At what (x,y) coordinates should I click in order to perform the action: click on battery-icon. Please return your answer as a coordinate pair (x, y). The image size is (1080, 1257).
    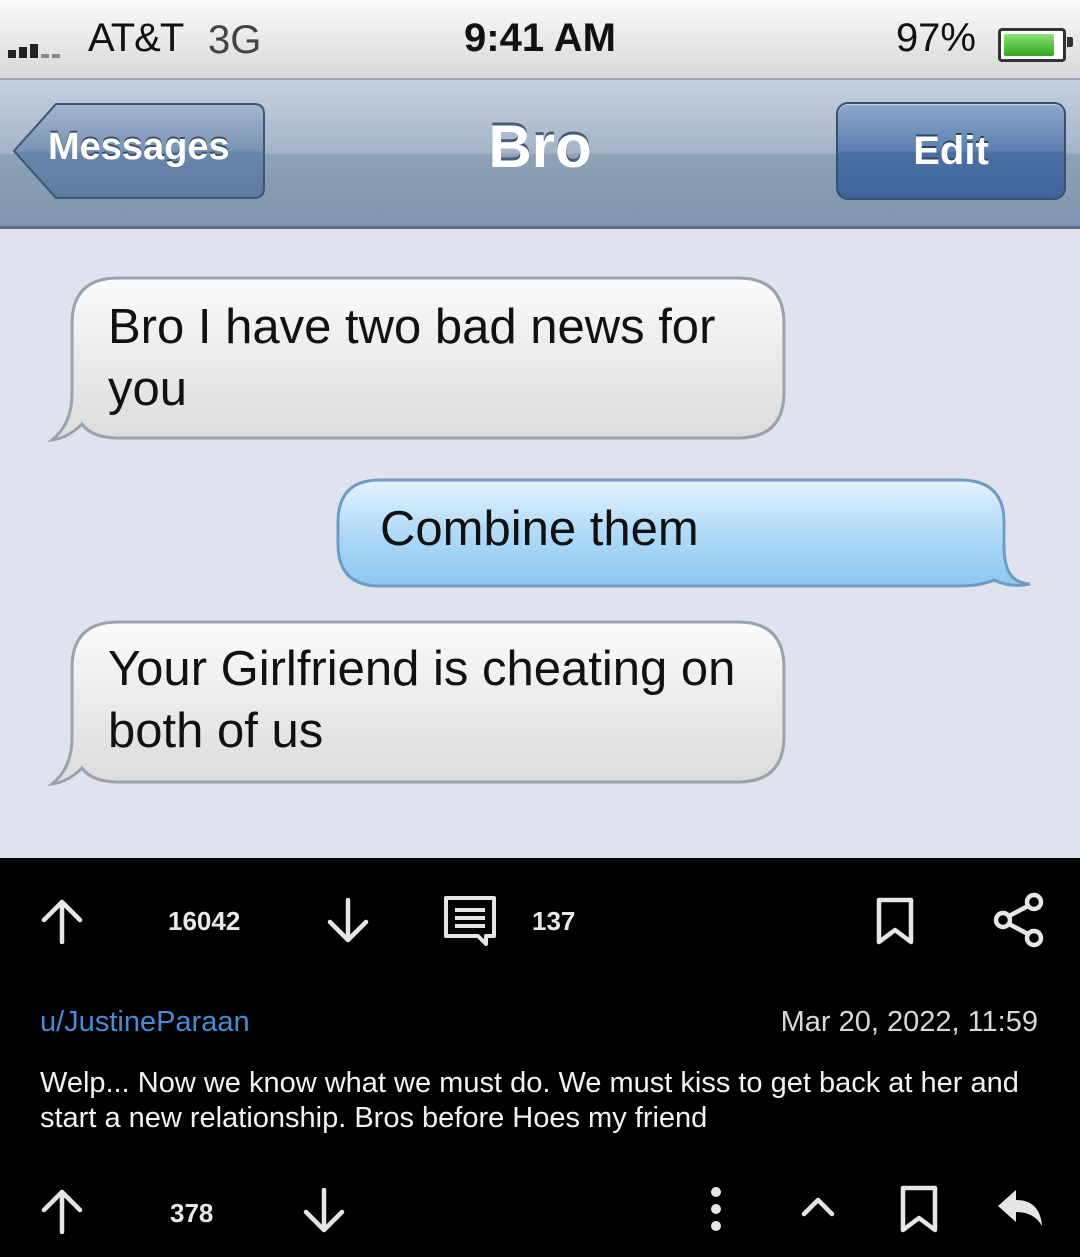
    Looking at the image, I should click on (1035, 45).